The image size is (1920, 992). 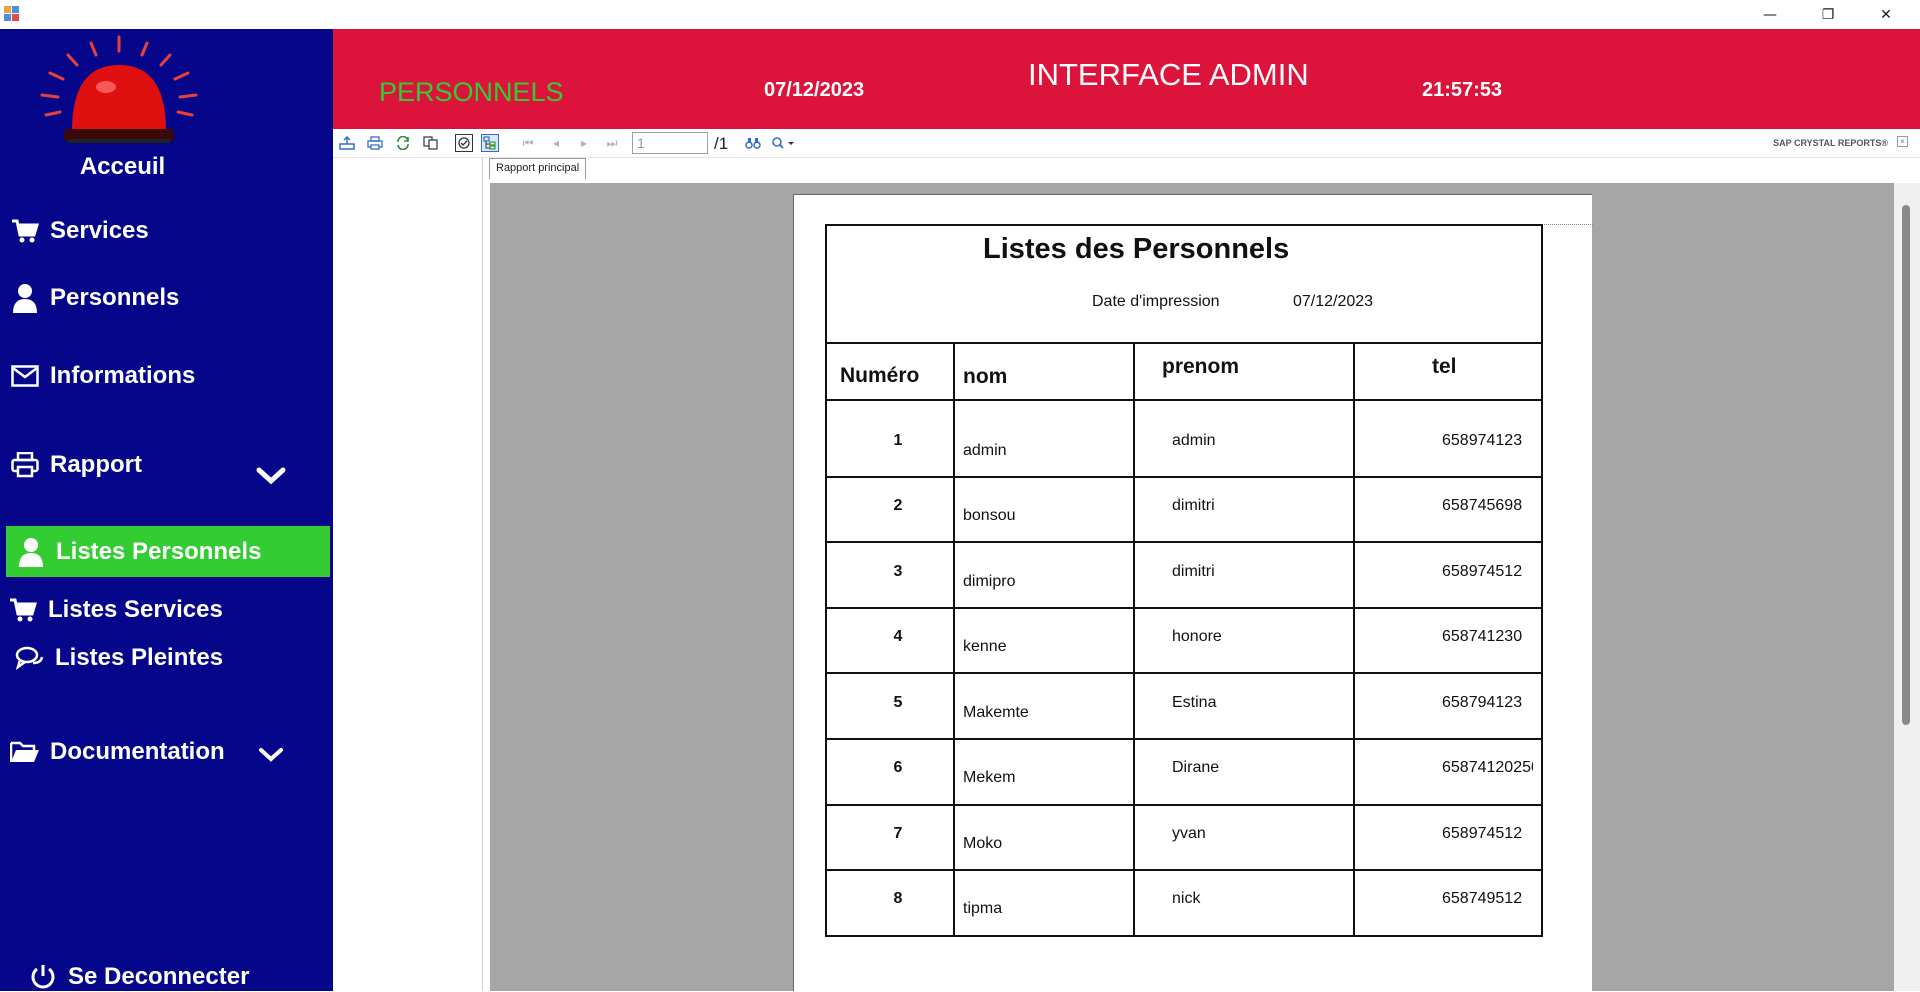 I want to click on siren-logo-icon, so click(x=119, y=91).